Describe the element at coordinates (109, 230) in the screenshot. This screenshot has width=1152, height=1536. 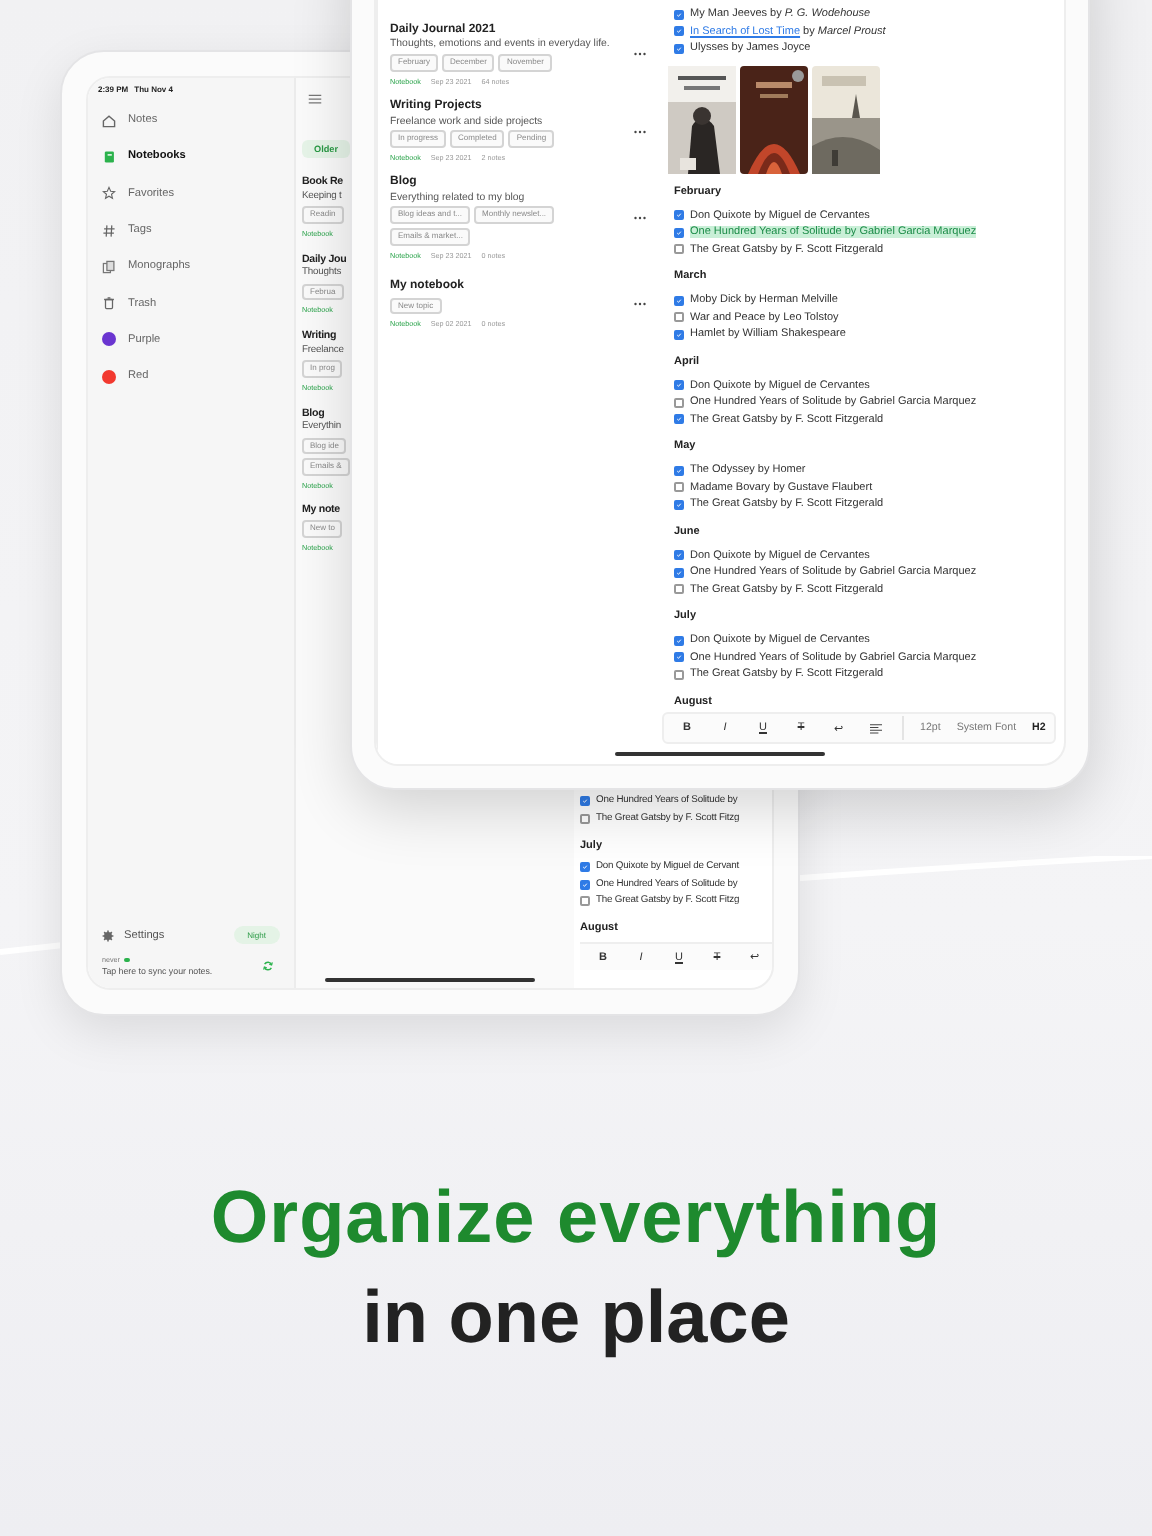
I see `hash-icon` at that location.